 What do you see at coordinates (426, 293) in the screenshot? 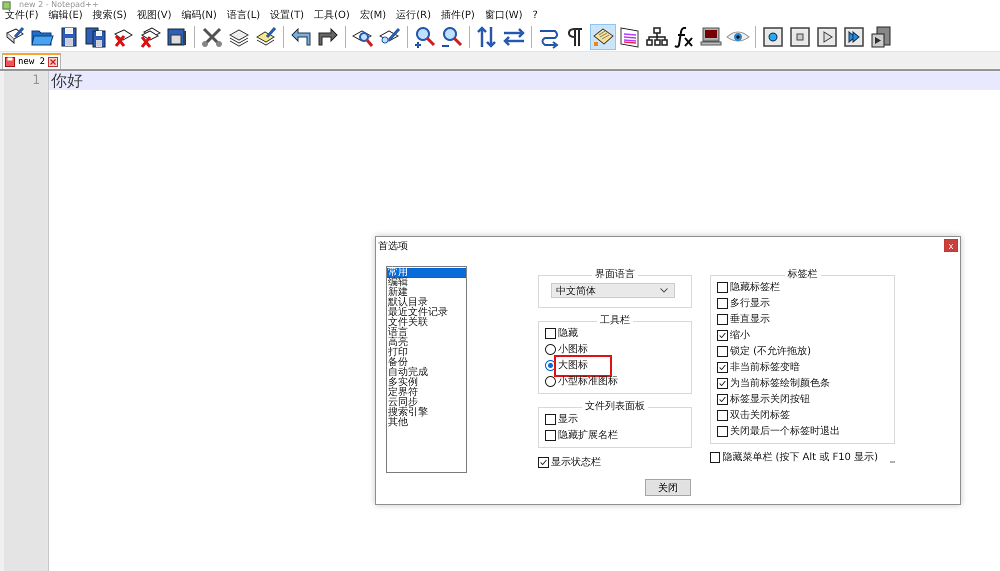
I see `category-item: 新建` at bounding box center [426, 293].